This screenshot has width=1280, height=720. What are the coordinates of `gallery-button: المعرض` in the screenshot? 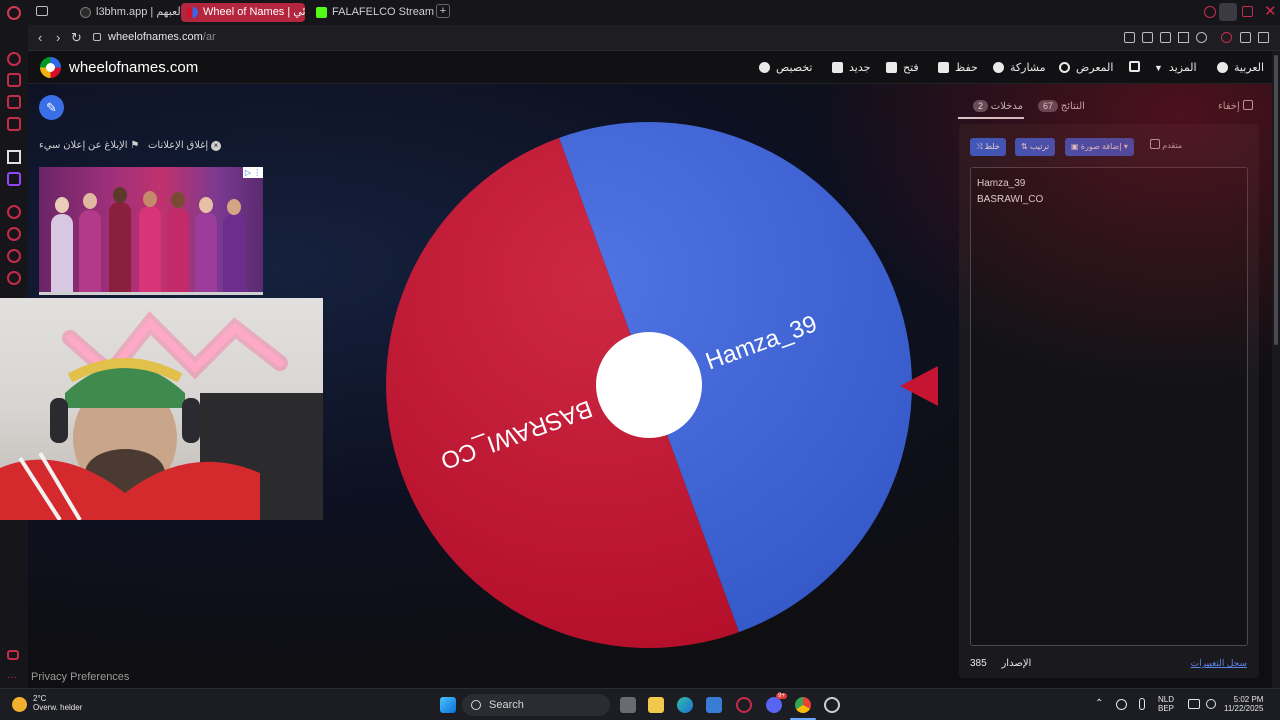 It's located at (1086, 67).